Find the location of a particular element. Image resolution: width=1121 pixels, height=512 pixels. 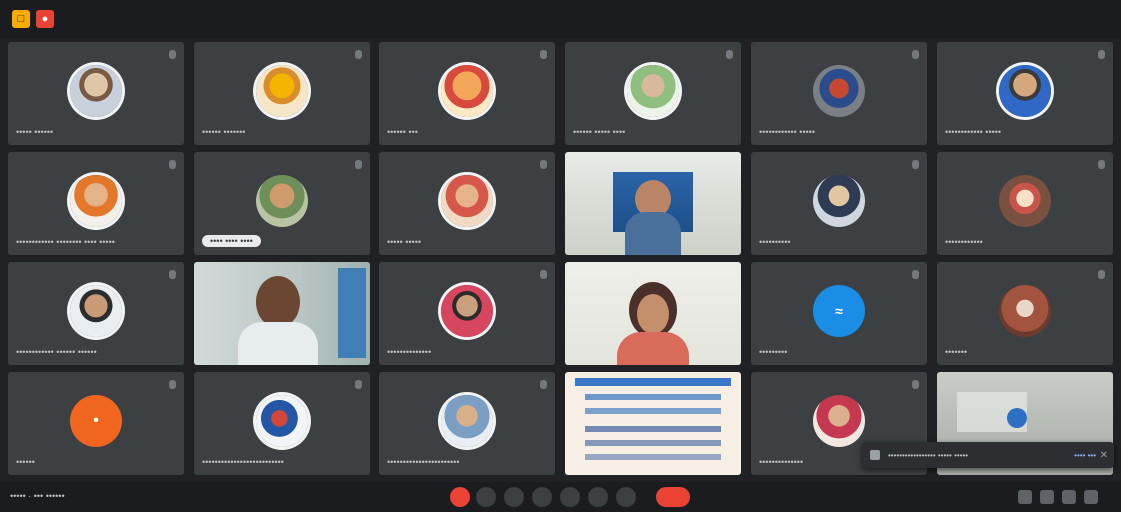

participant-tile: •••••••••••• •••••• •••••• is located at coordinates (96, 313).